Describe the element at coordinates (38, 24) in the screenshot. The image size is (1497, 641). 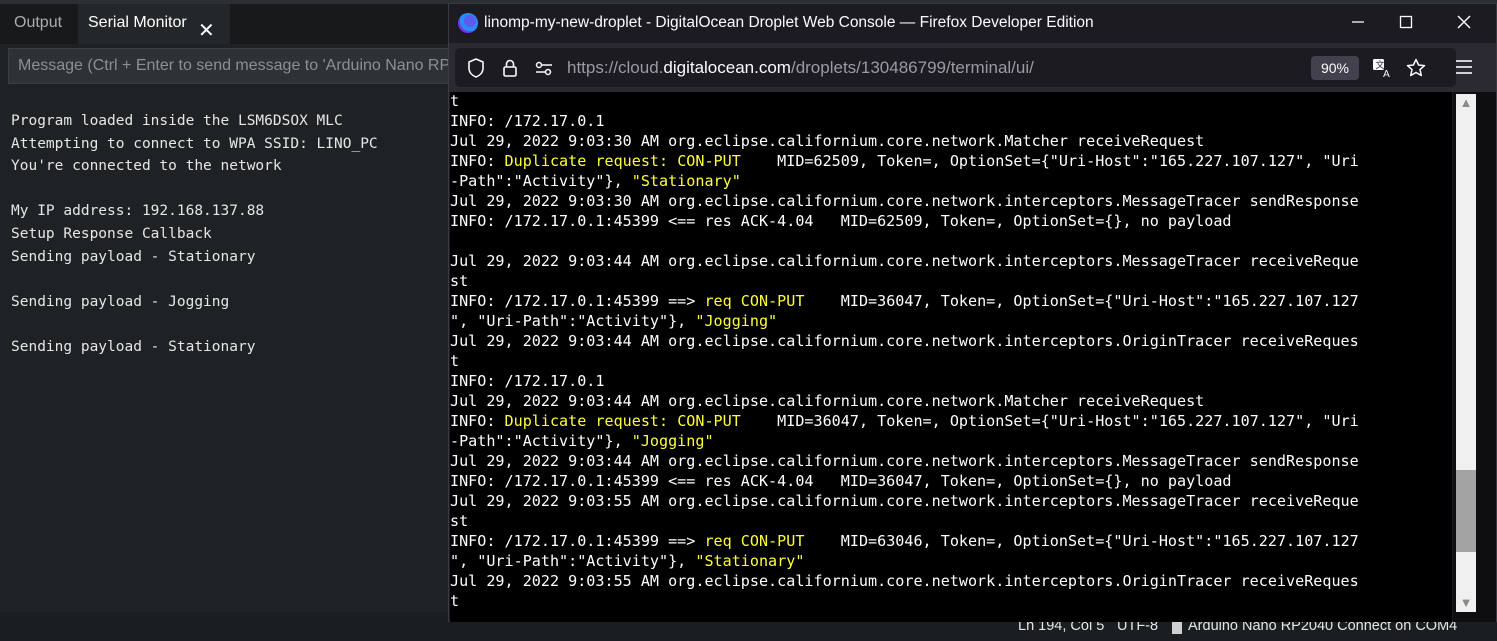
I see `tab-output: Output` at that location.